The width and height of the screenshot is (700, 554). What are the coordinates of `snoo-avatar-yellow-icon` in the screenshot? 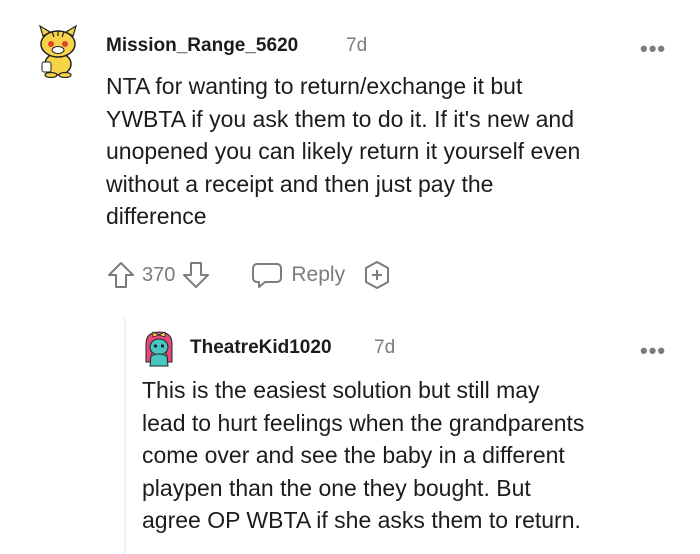 It's located at (58, 50).